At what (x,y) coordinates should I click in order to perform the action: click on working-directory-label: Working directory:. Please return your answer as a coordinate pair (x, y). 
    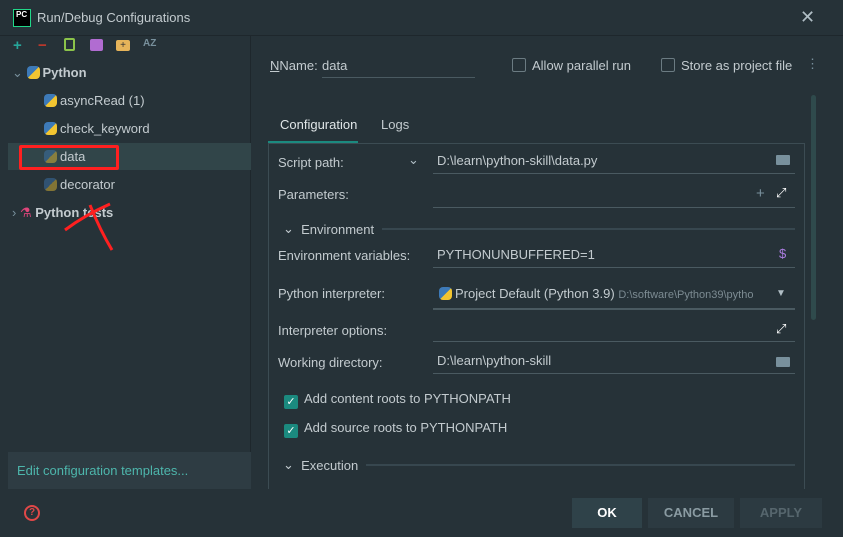
    Looking at the image, I should click on (330, 362).